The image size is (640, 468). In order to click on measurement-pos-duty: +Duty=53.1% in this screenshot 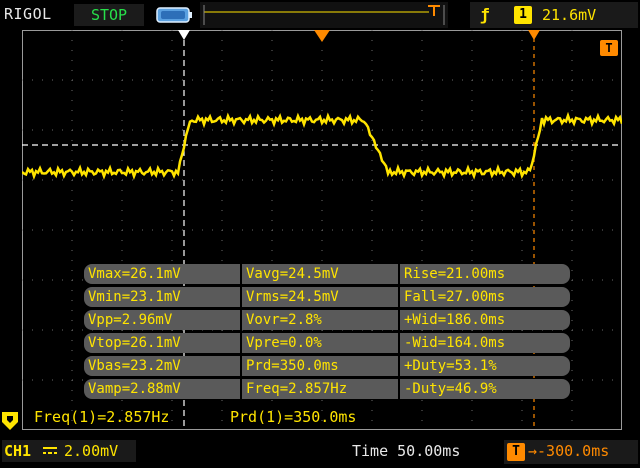, I will do `click(485, 366)`.